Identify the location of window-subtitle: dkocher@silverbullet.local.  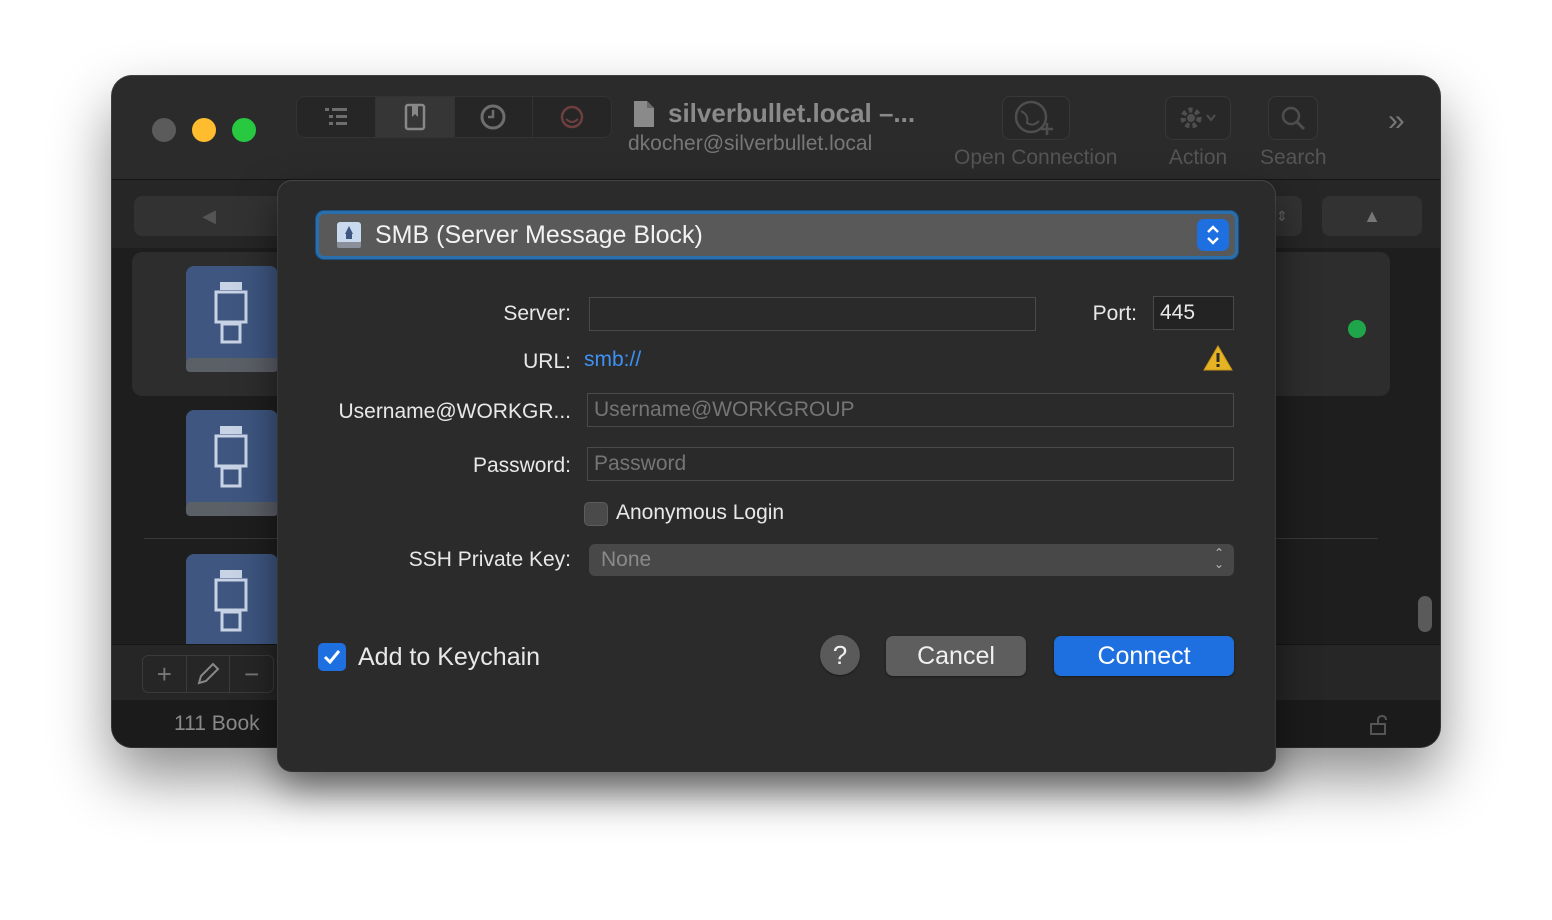
(750, 143).